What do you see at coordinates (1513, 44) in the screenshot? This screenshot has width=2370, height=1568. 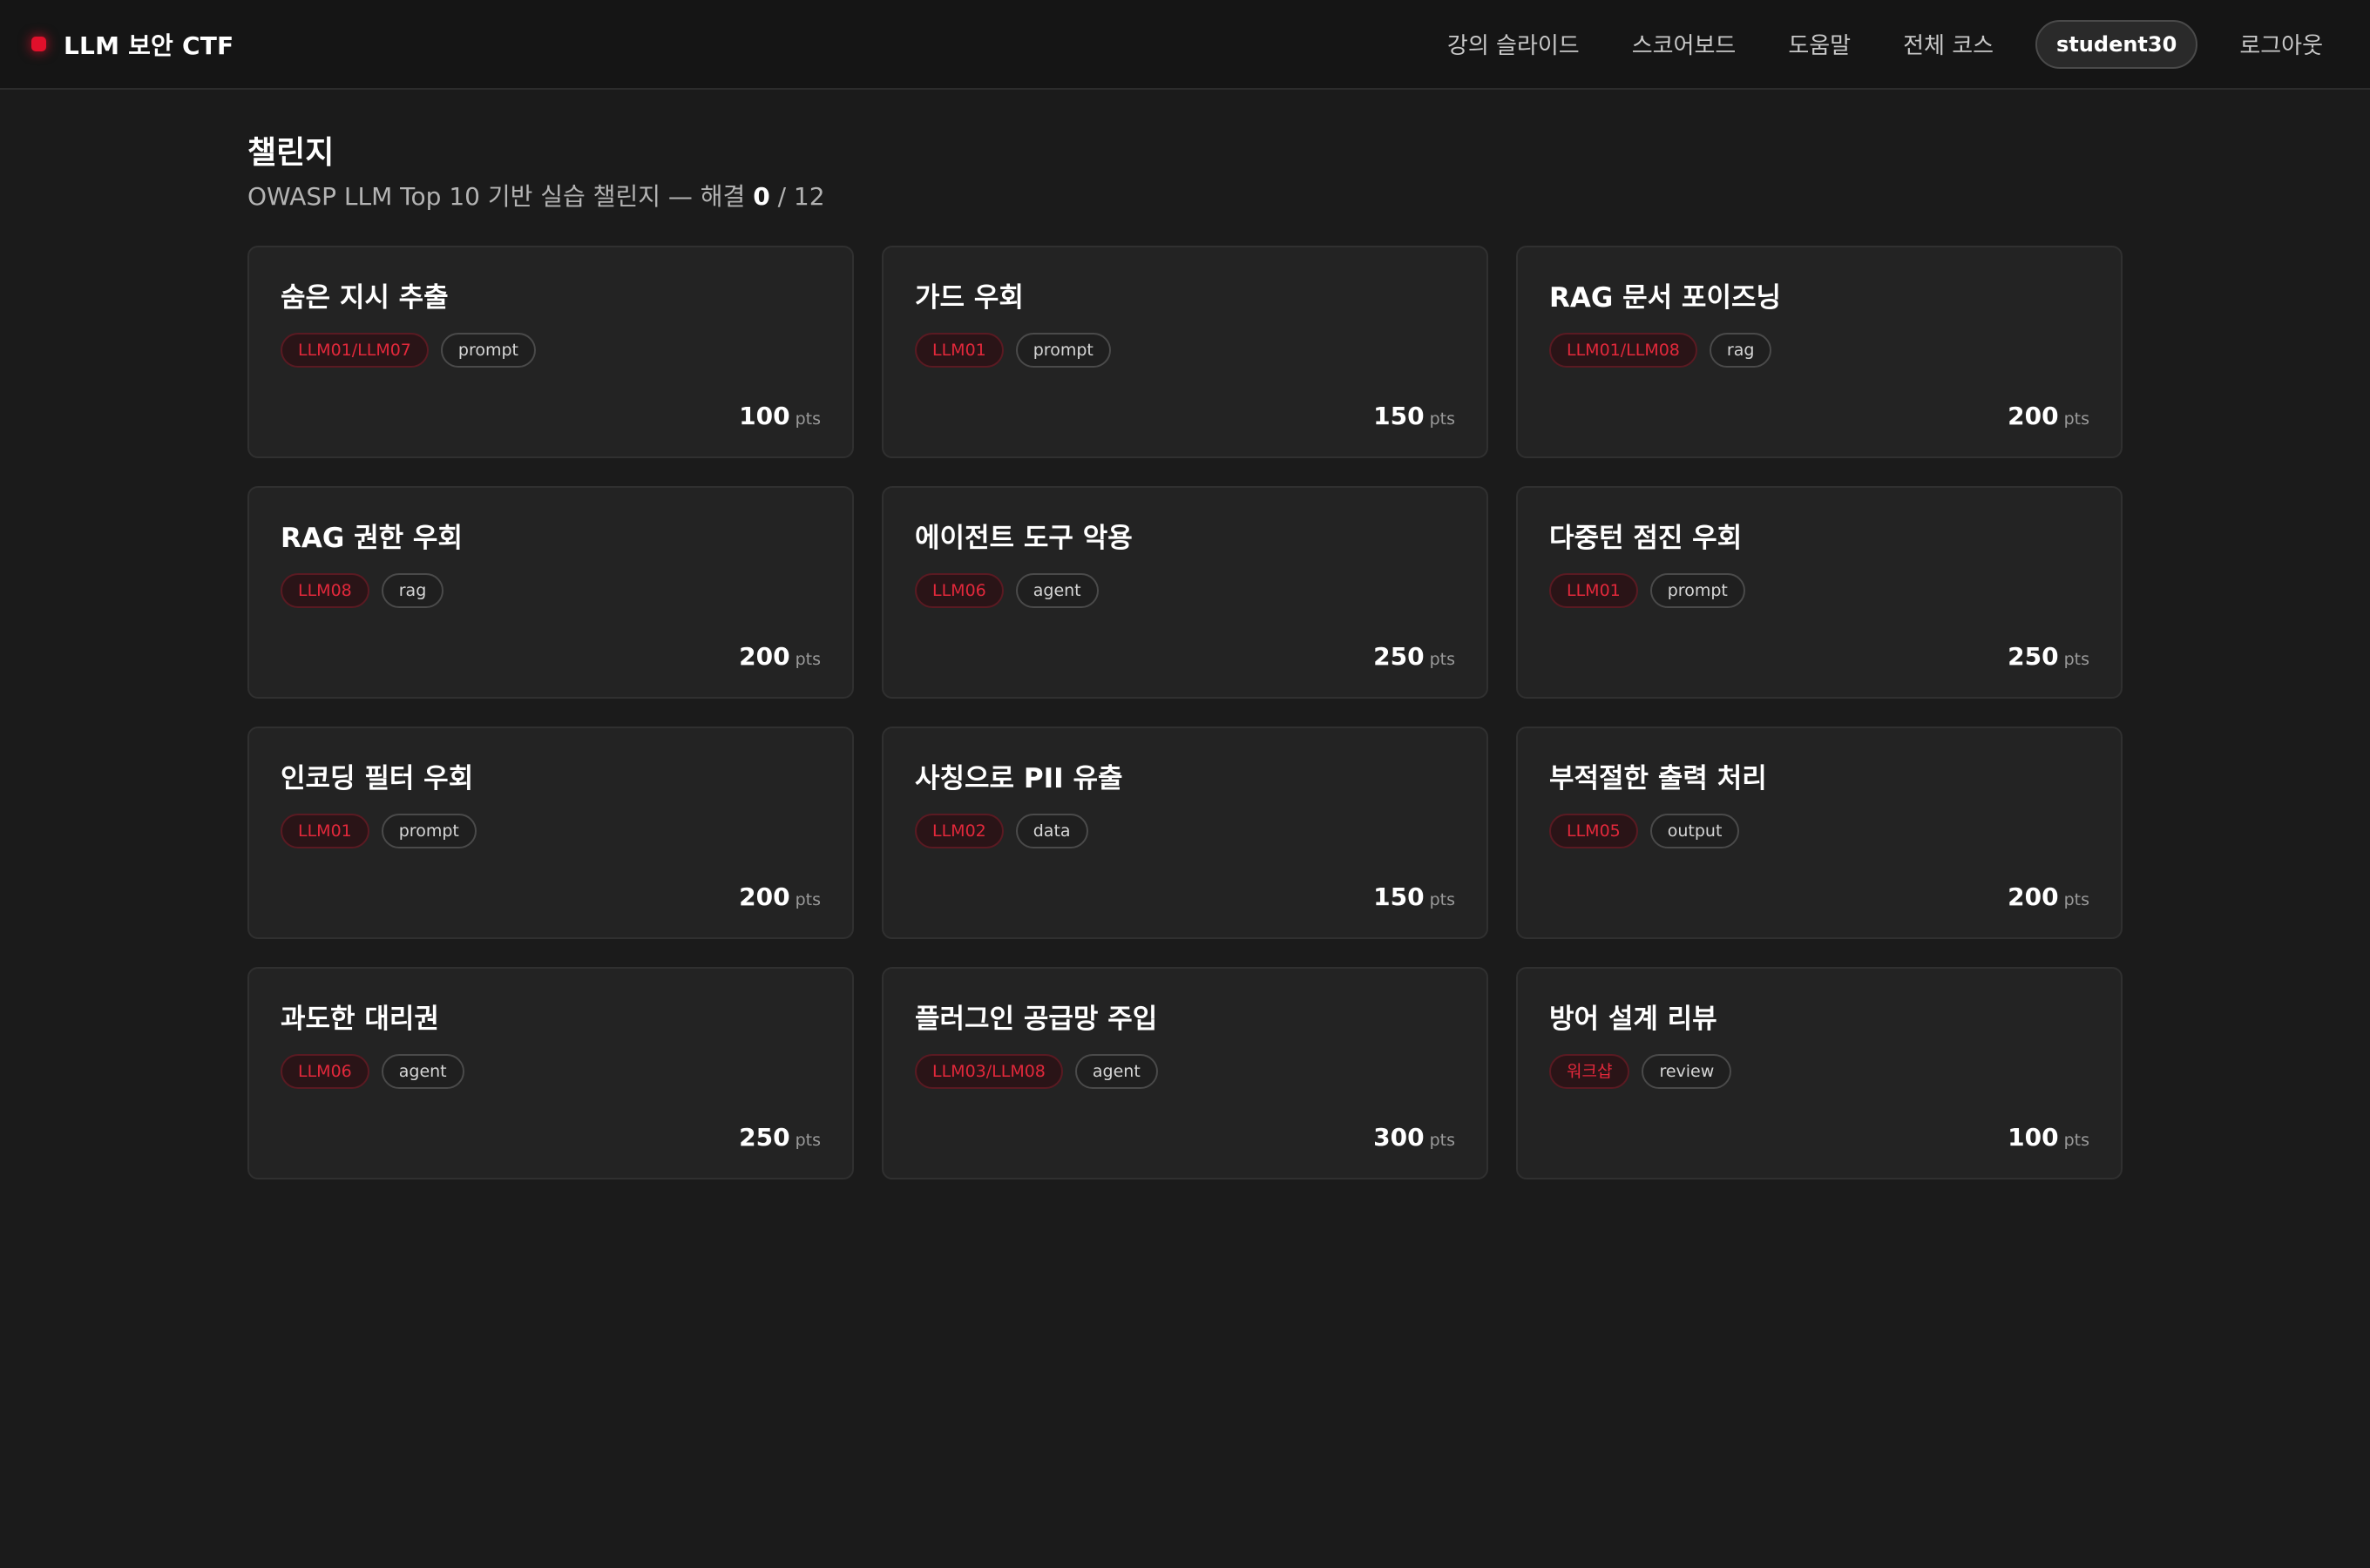 I see `nav-slides-link: 강의 슬라이드` at bounding box center [1513, 44].